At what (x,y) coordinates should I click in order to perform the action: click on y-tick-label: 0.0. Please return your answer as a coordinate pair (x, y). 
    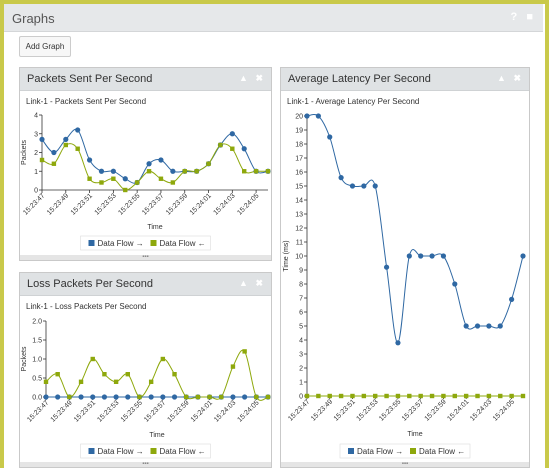
    Looking at the image, I should click on (37, 398).